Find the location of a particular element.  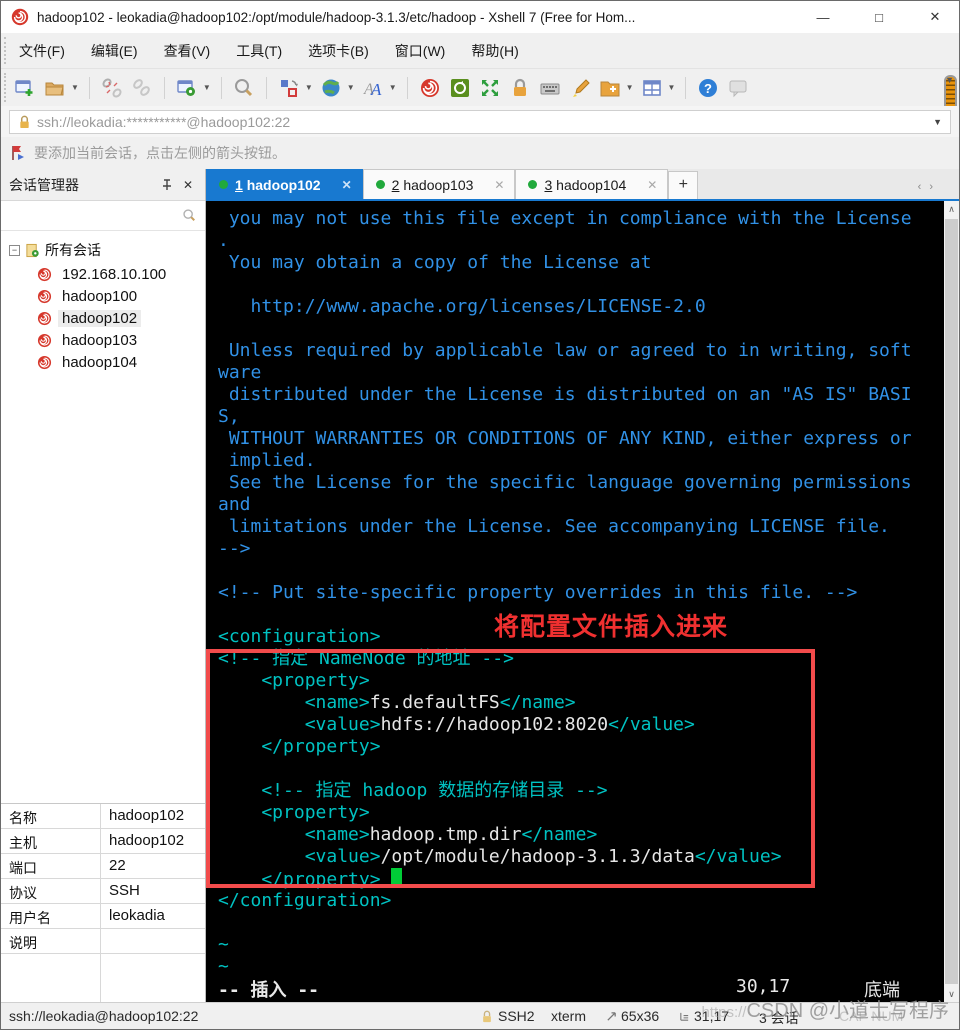

terminal-line: . is located at coordinates (223, 240).